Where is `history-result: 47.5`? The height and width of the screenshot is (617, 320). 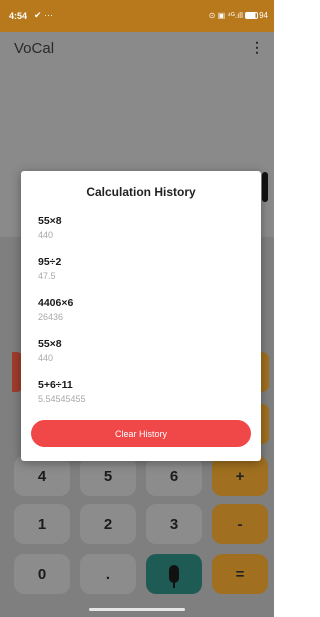 history-result: 47.5 is located at coordinates (47, 276).